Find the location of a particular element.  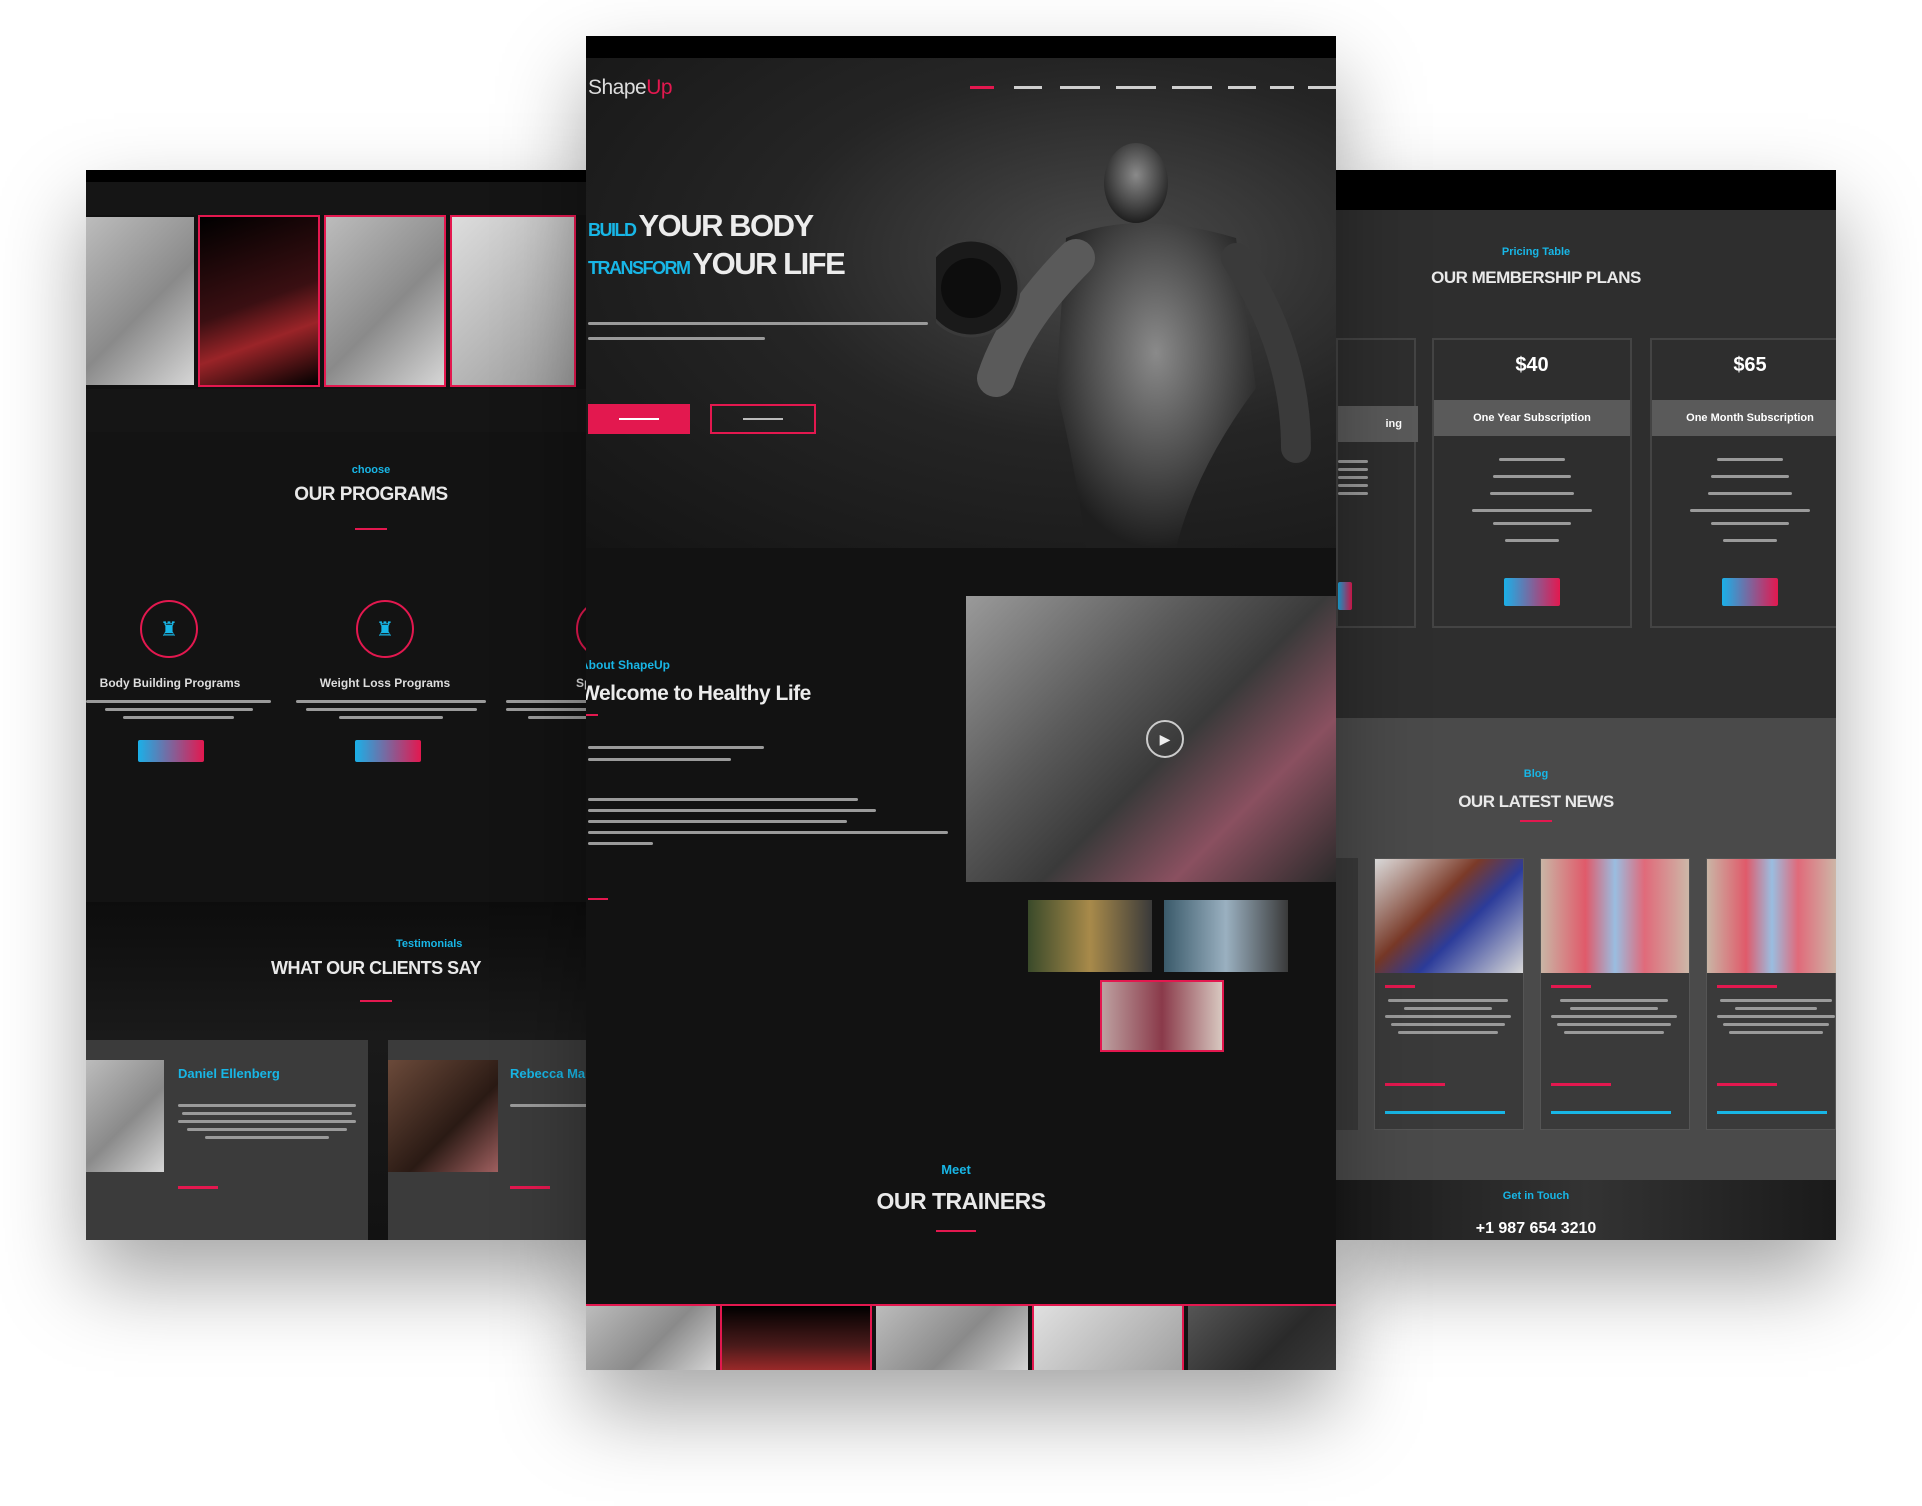

trainers-eyebrow: Meet is located at coordinates (956, 1169).